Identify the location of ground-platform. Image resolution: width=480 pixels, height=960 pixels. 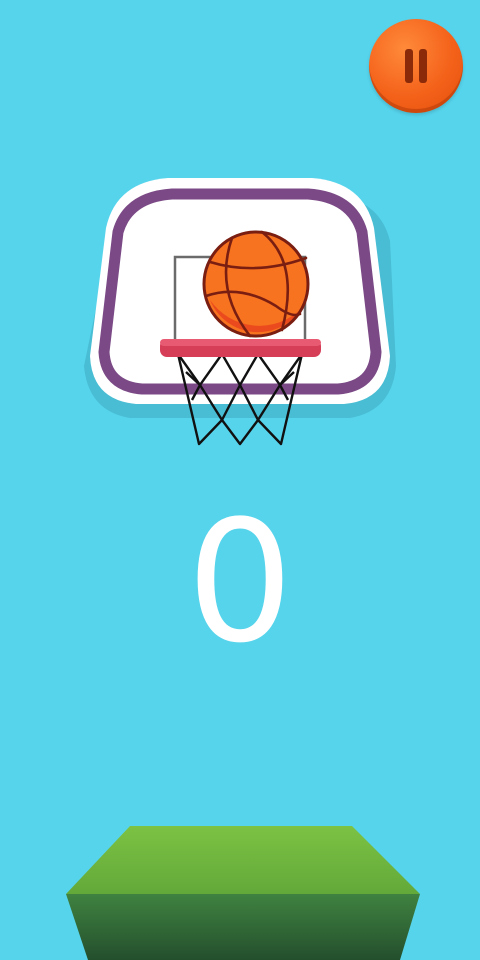
(243, 893).